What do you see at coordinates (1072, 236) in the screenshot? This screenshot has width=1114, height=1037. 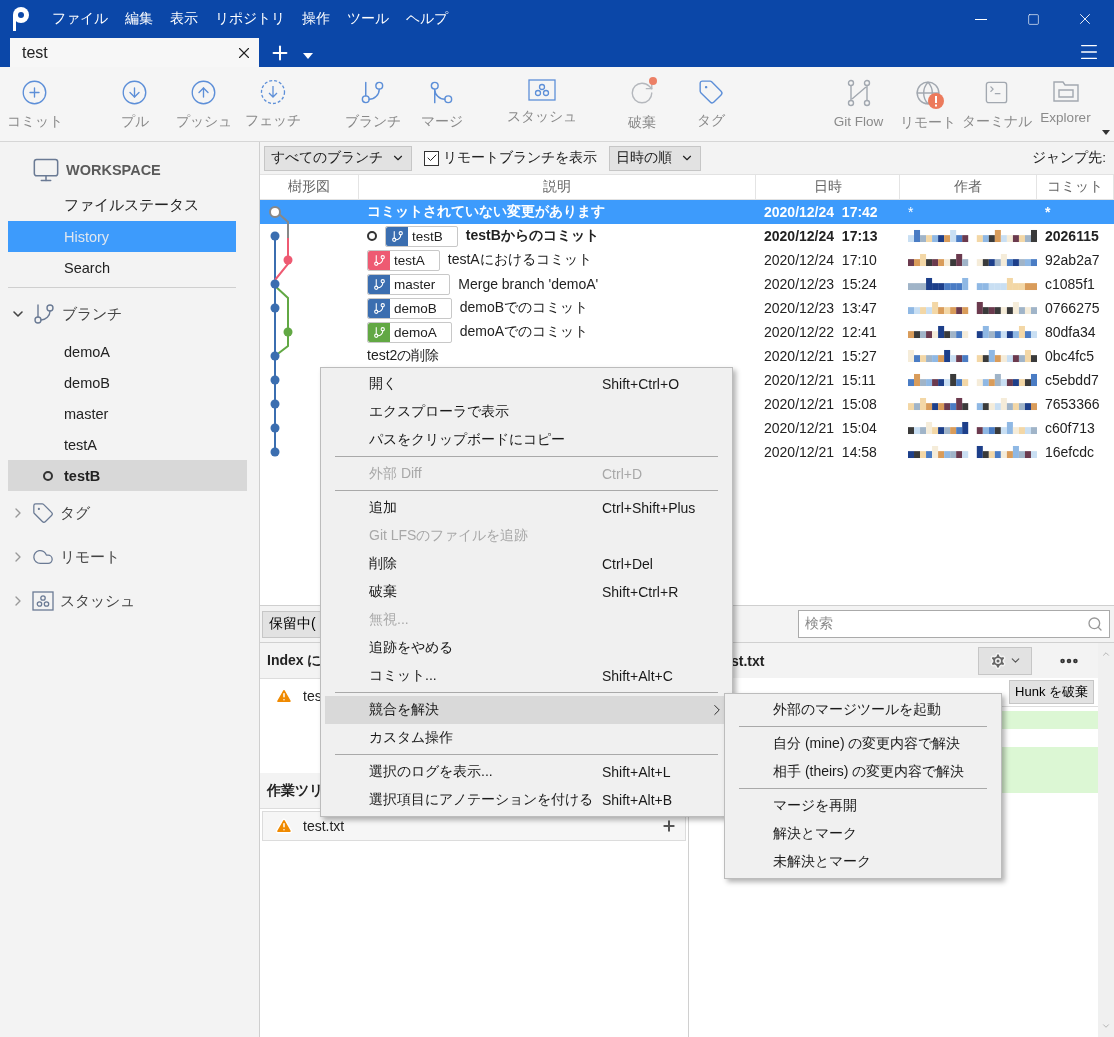 I see `commit-hash: 2026115` at bounding box center [1072, 236].